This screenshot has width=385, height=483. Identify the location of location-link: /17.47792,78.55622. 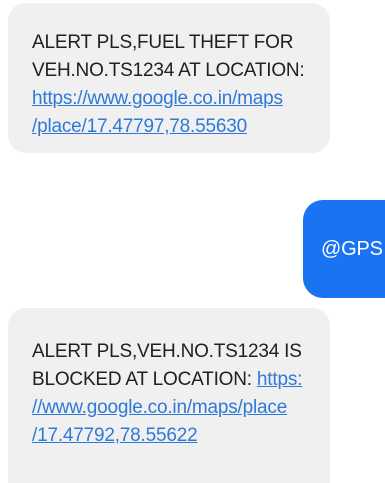
(174, 436).